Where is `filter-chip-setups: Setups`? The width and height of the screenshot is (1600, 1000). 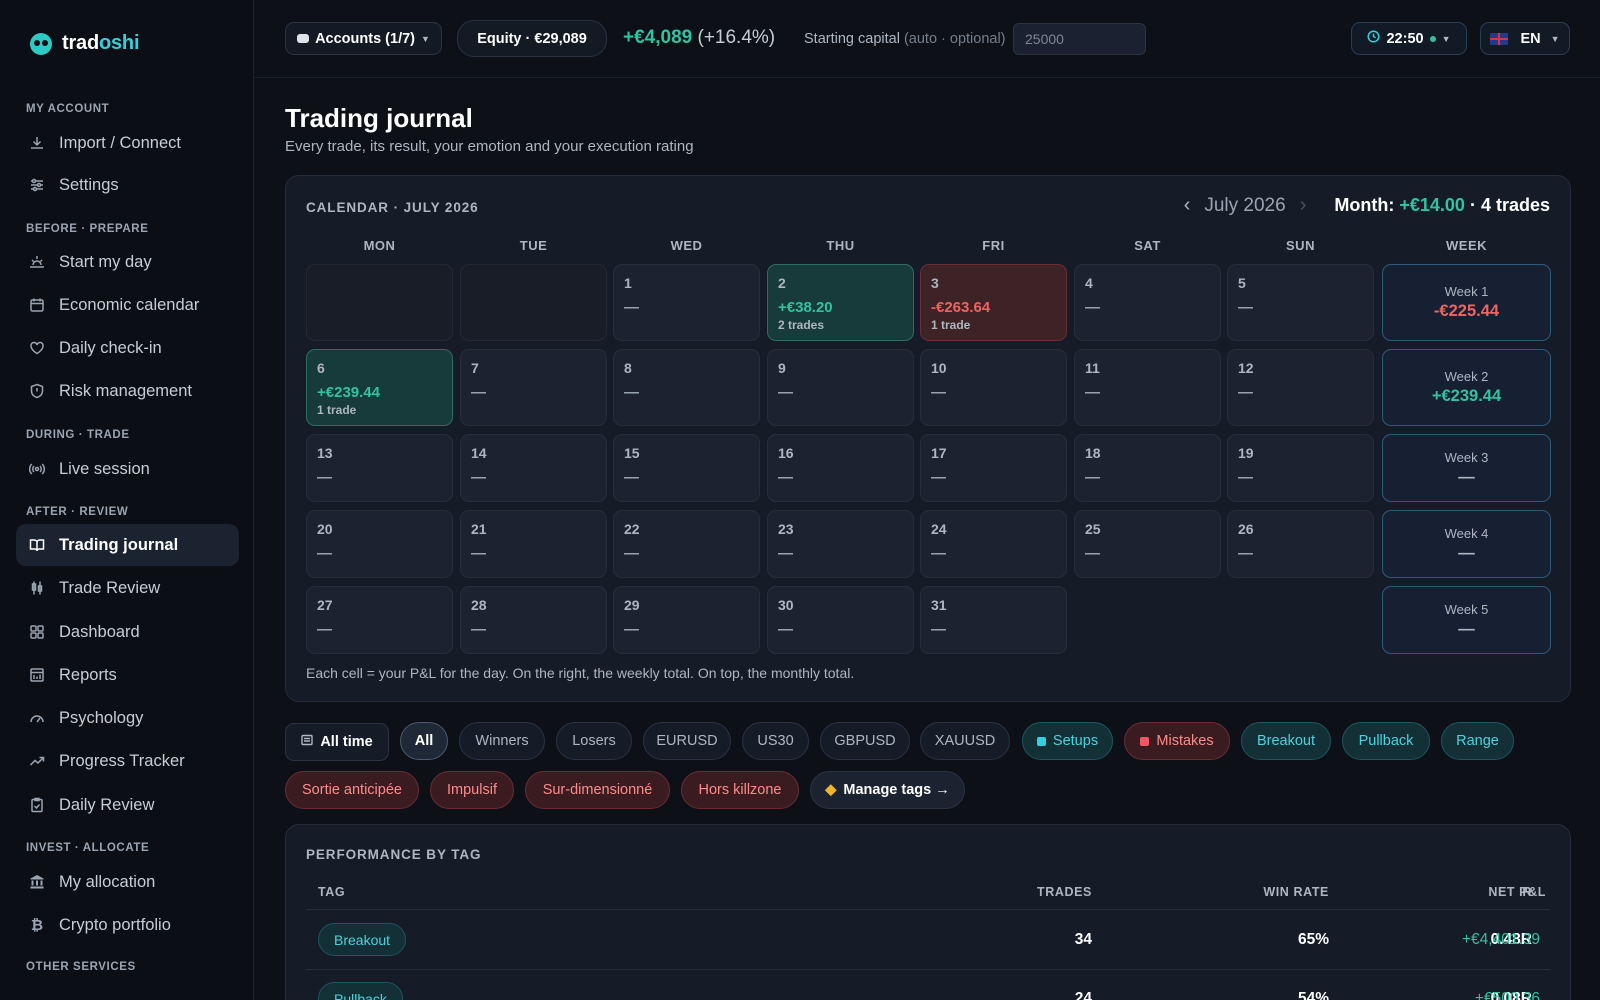
filter-chip-setups: Setups is located at coordinates (1067, 741).